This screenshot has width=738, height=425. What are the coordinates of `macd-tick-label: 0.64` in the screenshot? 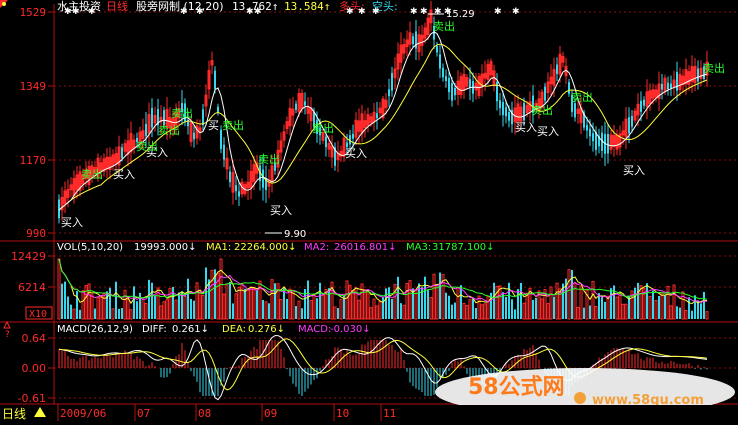 It's located at (34, 338).